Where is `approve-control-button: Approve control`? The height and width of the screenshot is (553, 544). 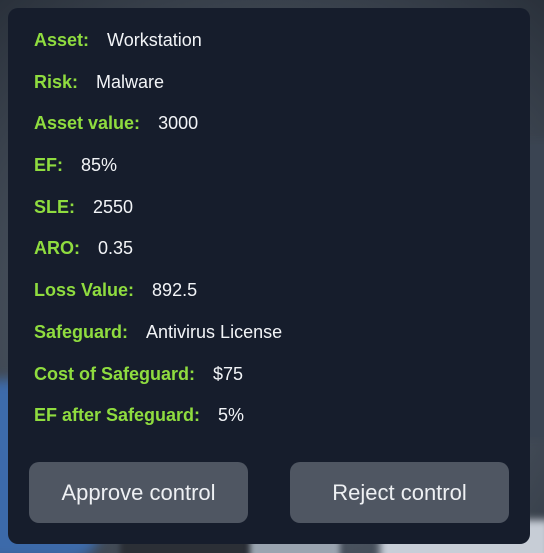 approve-control-button: Approve control is located at coordinates (138, 492).